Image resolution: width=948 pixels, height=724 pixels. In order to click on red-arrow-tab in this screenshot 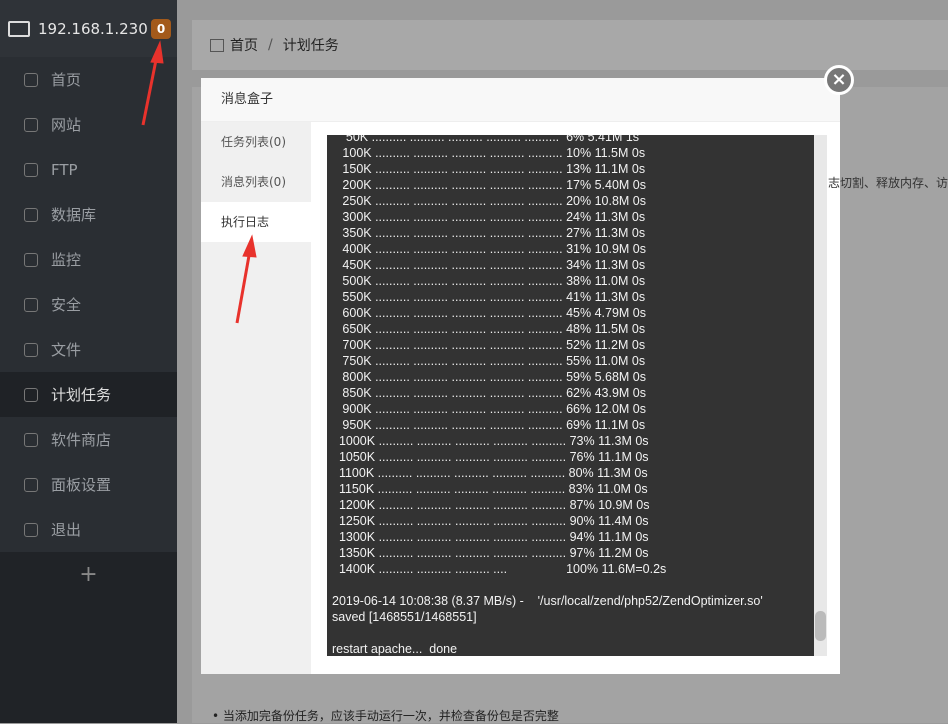, I will do `click(243, 286)`.